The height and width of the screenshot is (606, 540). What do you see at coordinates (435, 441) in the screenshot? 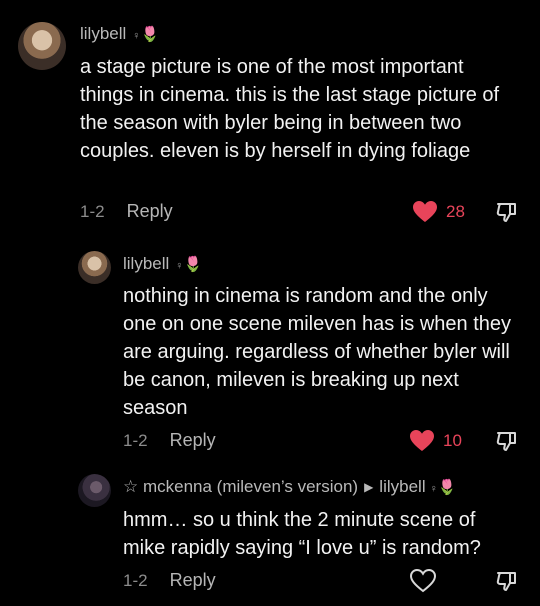
I see `like-button: 10` at bounding box center [435, 441].